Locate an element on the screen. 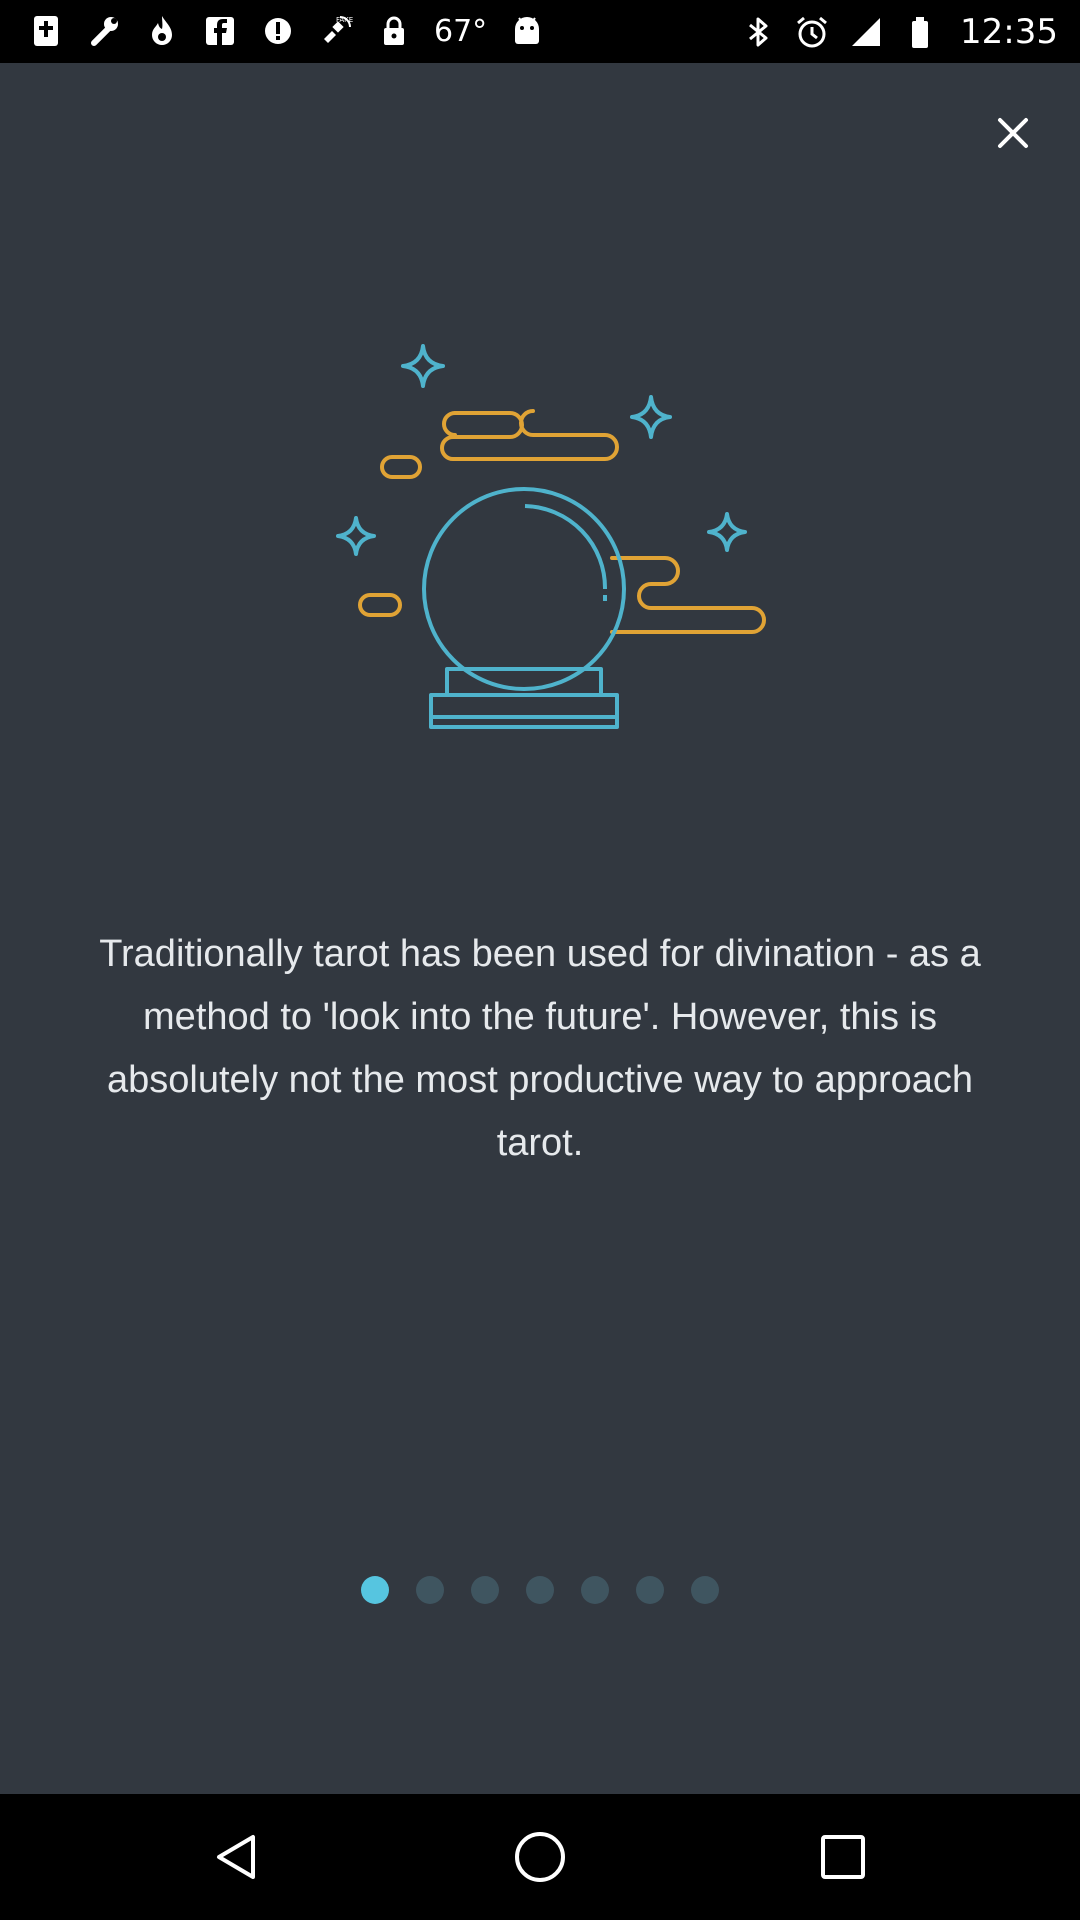 The width and height of the screenshot is (1080, 1920). navigation-bar is located at coordinates (540, 1857).